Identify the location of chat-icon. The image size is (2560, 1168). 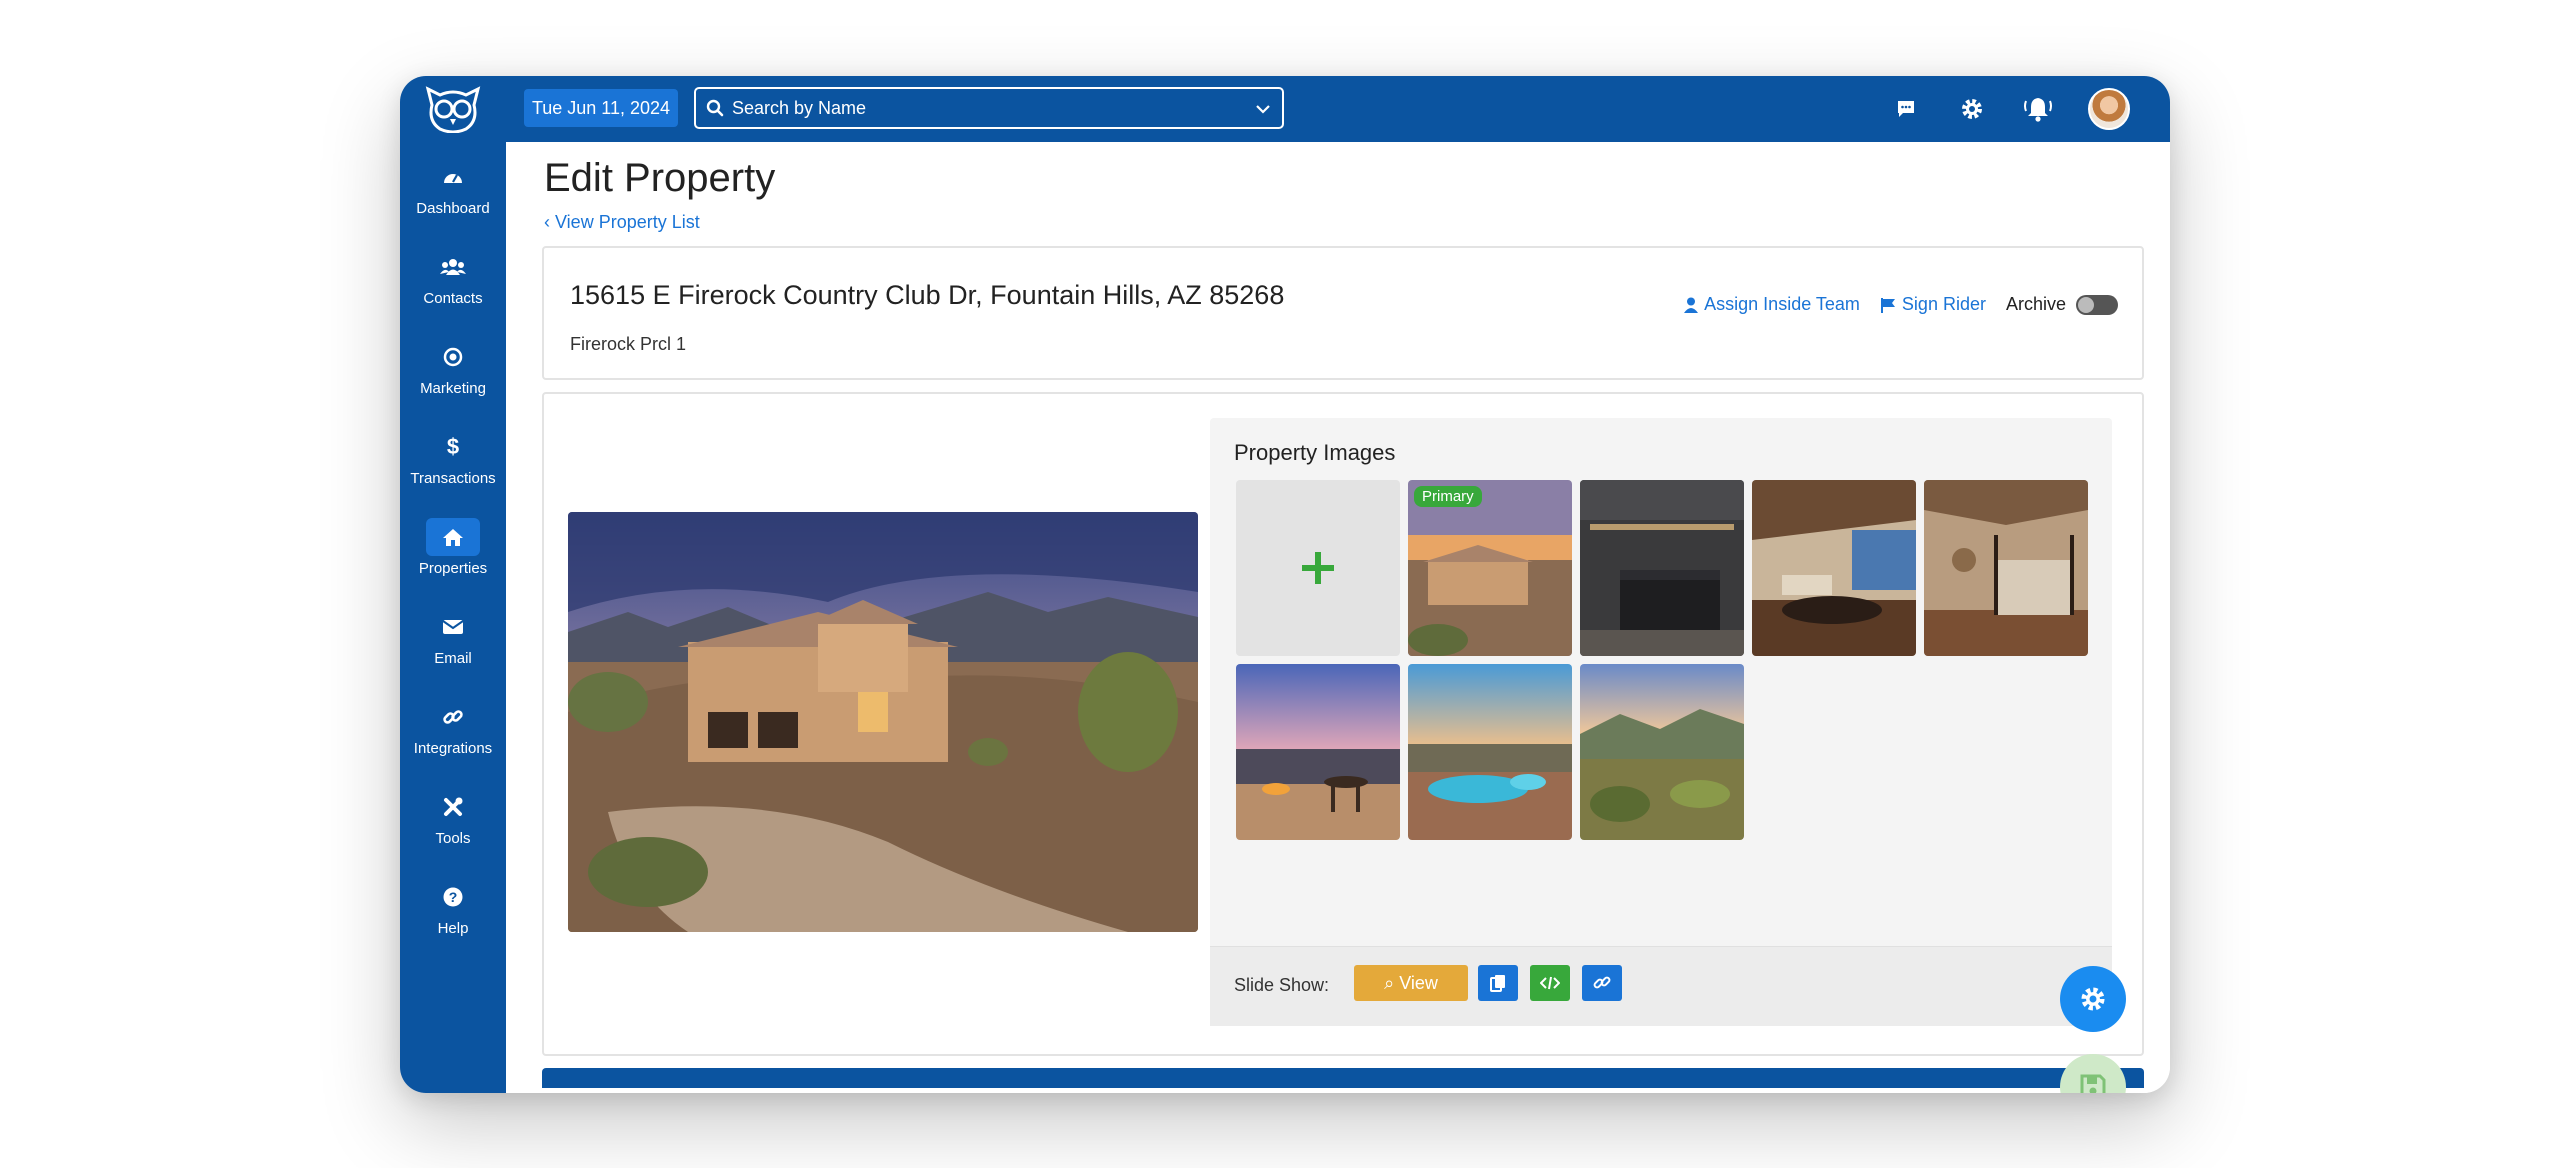
(1906, 109).